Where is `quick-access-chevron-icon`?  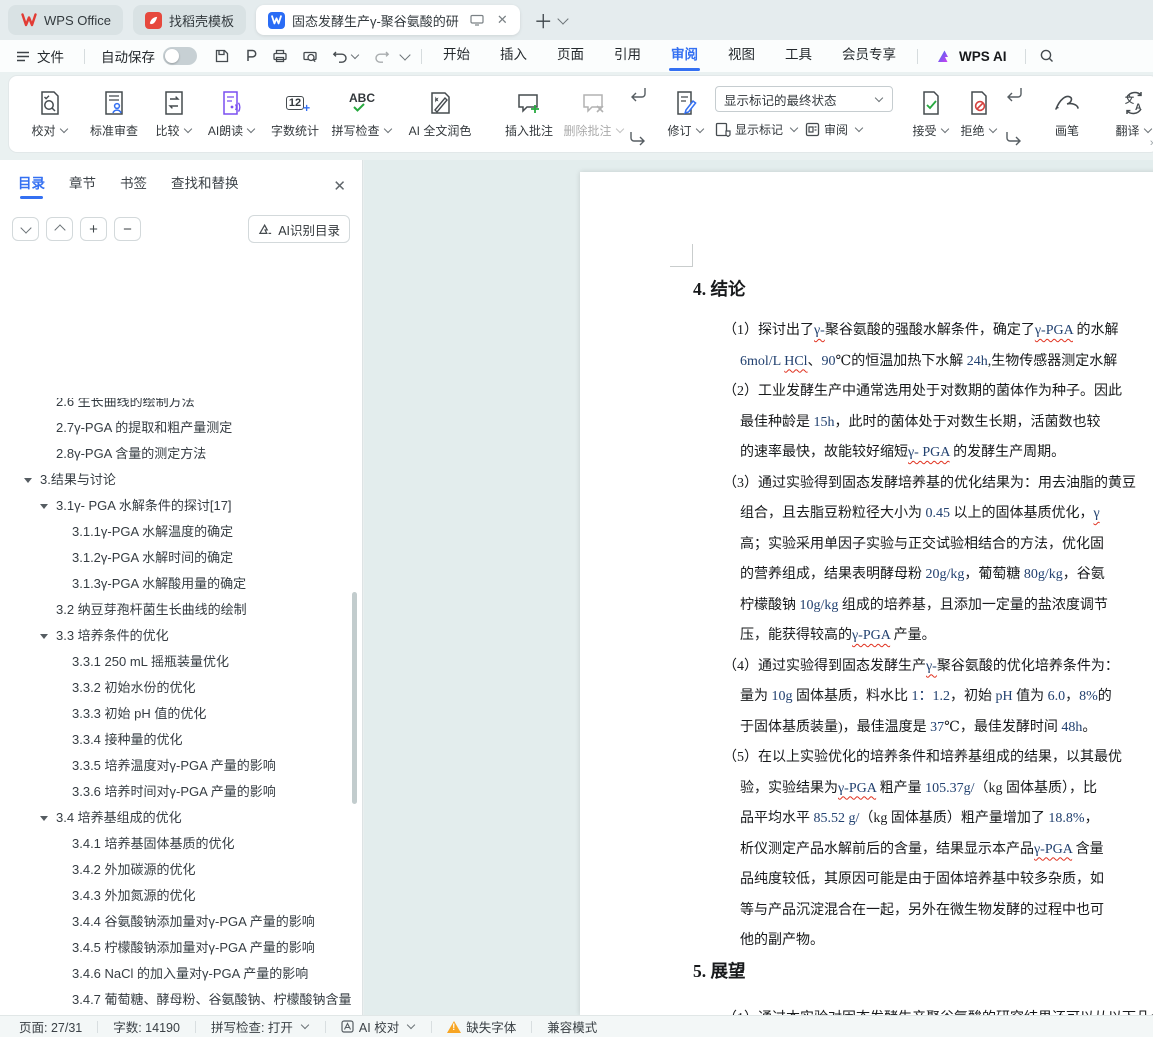
quick-access-chevron-icon is located at coordinates (405, 54).